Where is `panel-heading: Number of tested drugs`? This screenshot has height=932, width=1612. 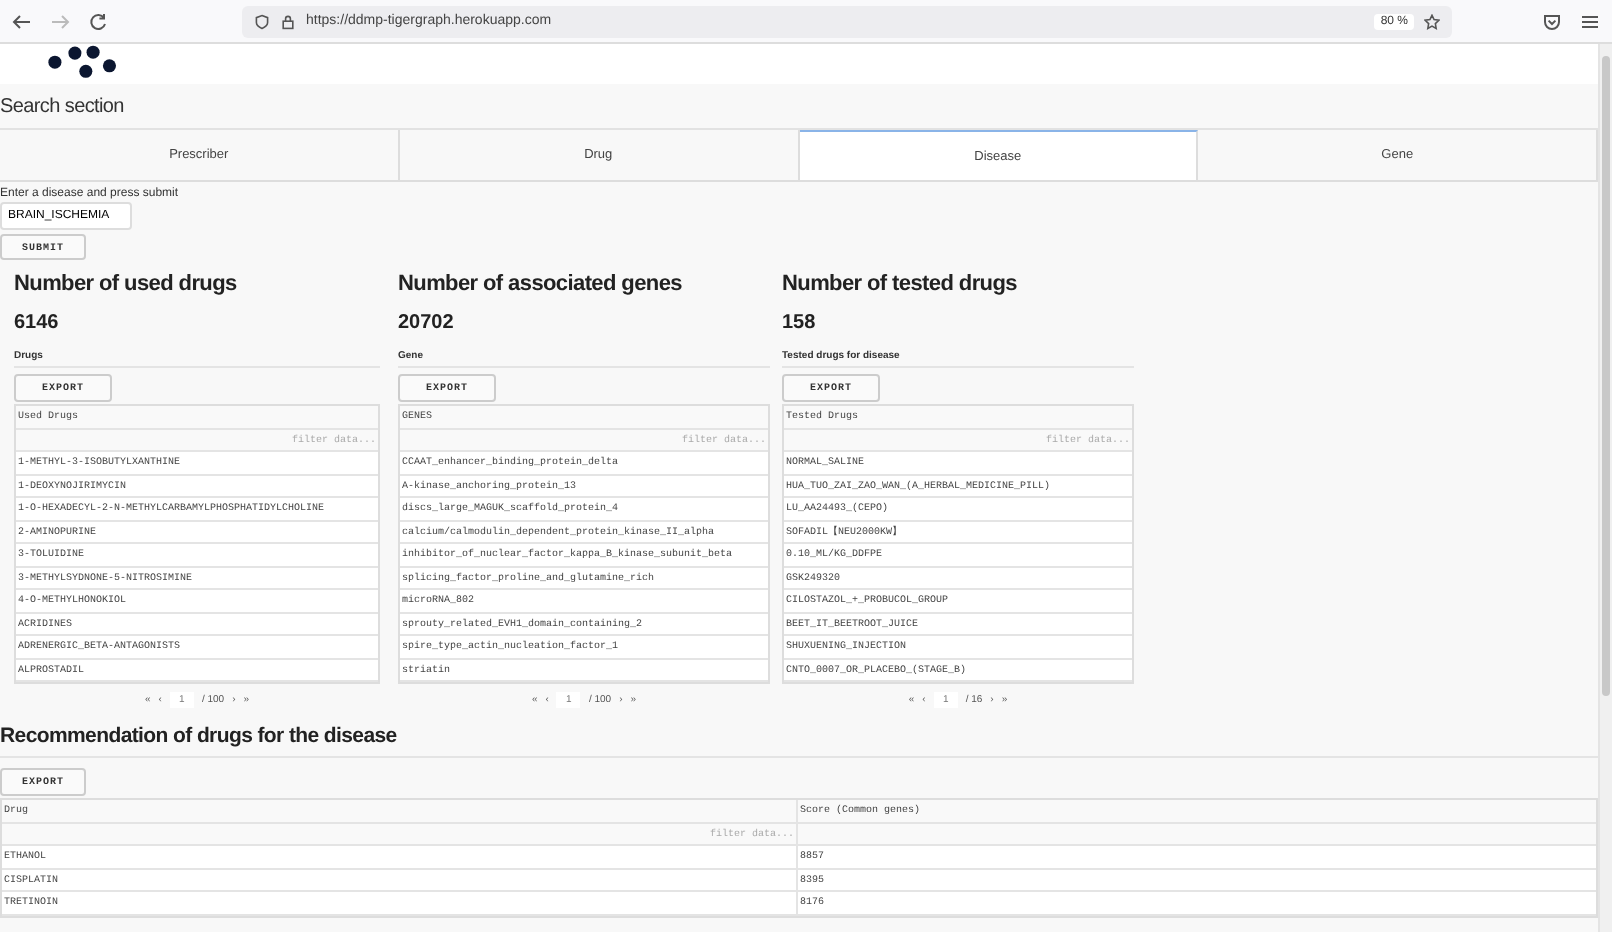 panel-heading: Number of tested drugs is located at coordinates (899, 284).